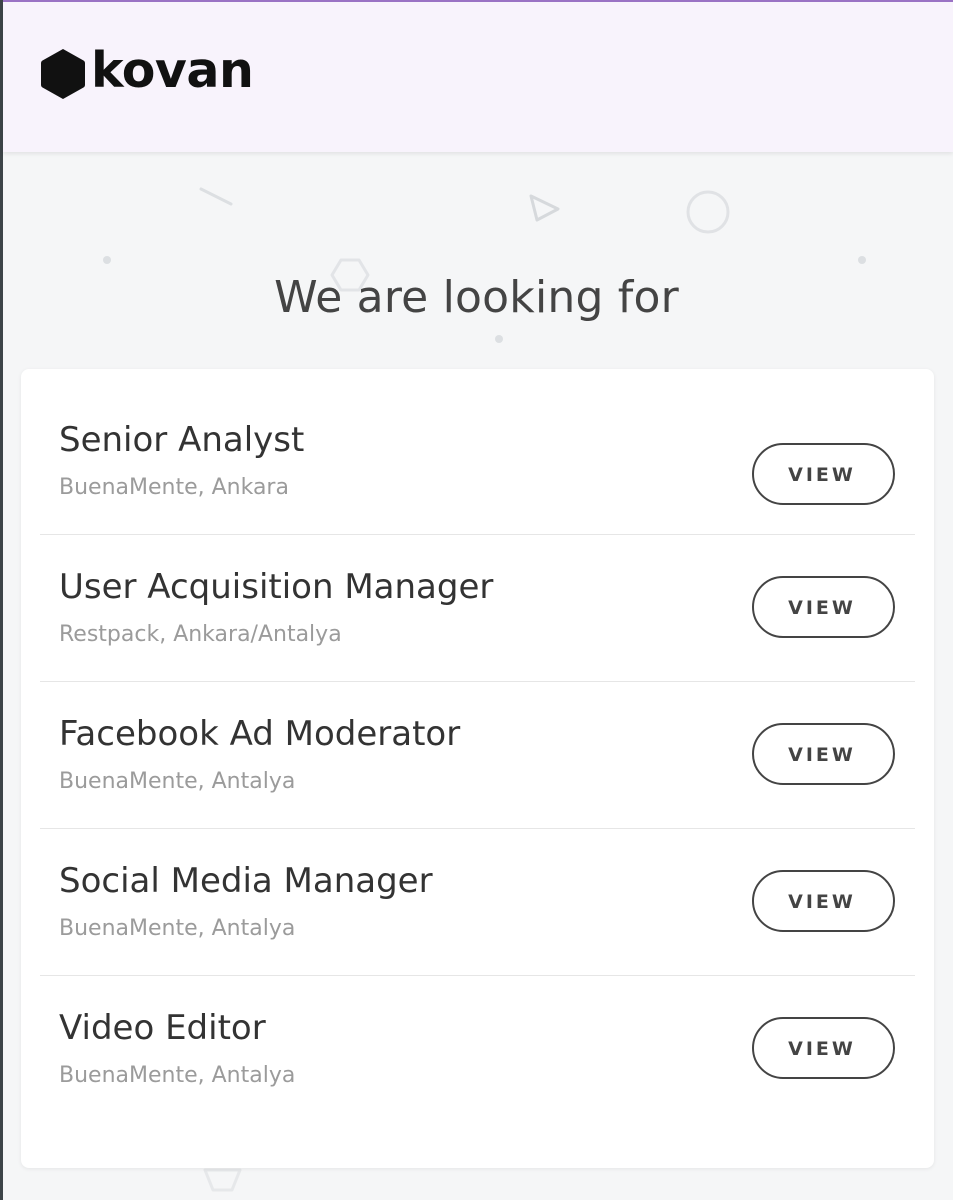 The width and height of the screenshot is (953, 1200). Describe the element at coordinates (1, 600) in the screenshot. I see `window-edge` at that location.